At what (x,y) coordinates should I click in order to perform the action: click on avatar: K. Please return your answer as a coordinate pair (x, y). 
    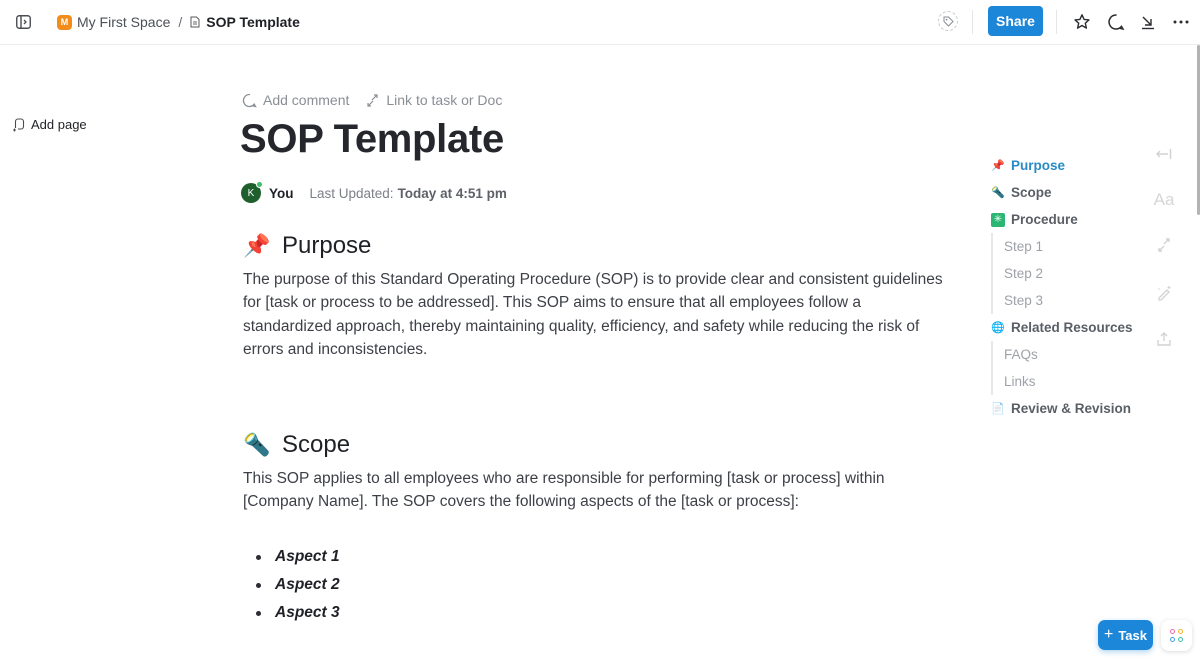
    Looking at the image, I should click on (252, 192).